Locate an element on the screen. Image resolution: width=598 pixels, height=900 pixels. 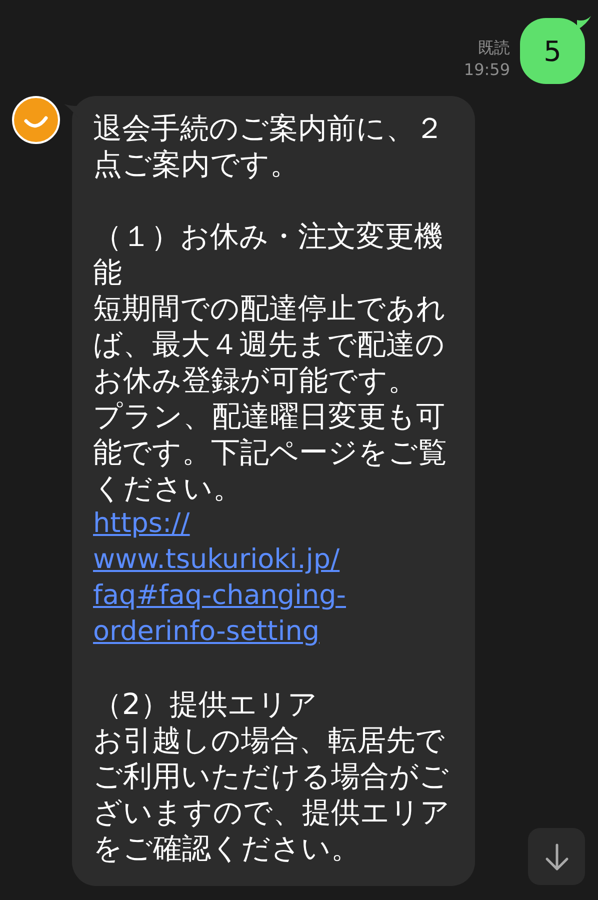
arrow-down-icon is located at coordinates (557, 856).